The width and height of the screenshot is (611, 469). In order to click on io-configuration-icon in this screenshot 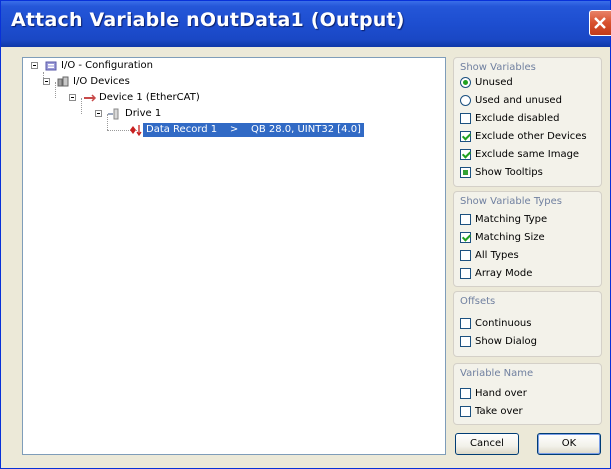, I will do `click(51, 68)`.